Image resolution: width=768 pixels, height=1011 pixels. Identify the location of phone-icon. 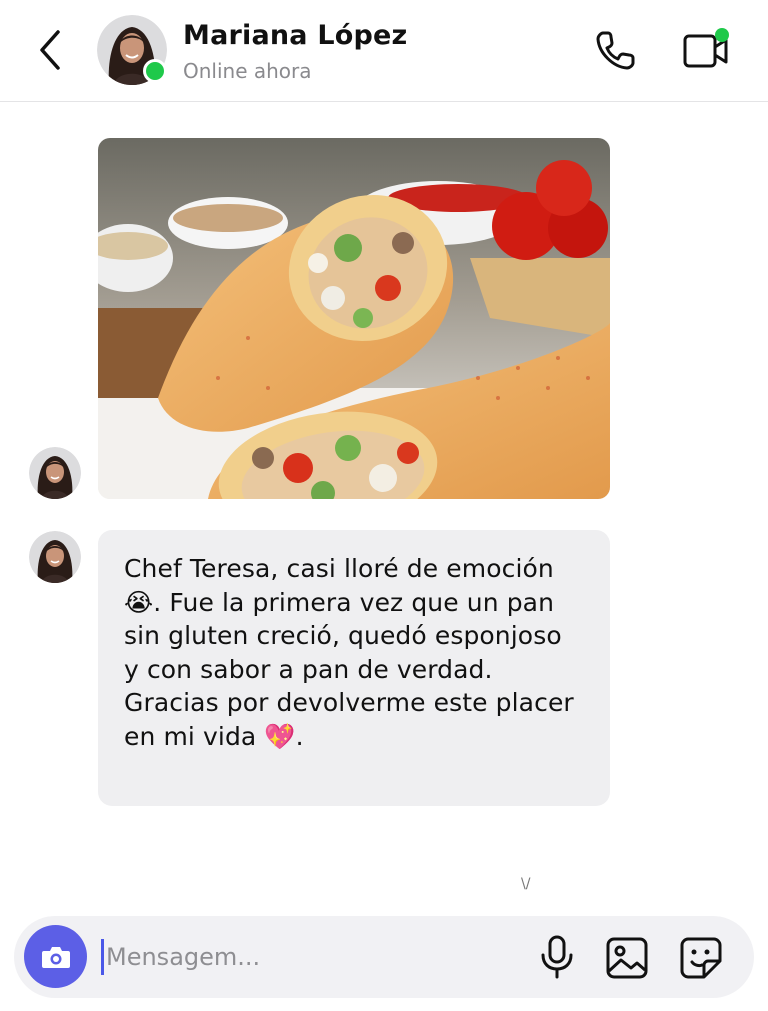
(615, 50).